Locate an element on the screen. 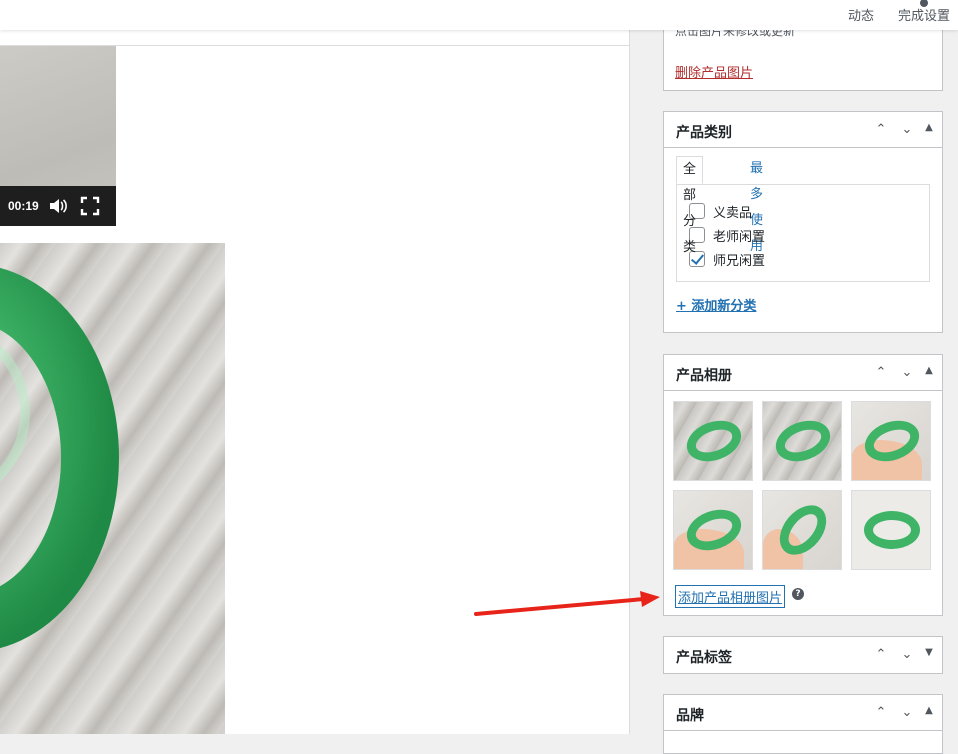 This screenshot has width=958, height=754. tab-all-categories: 全部分类 is located at coordinates (690, 205).